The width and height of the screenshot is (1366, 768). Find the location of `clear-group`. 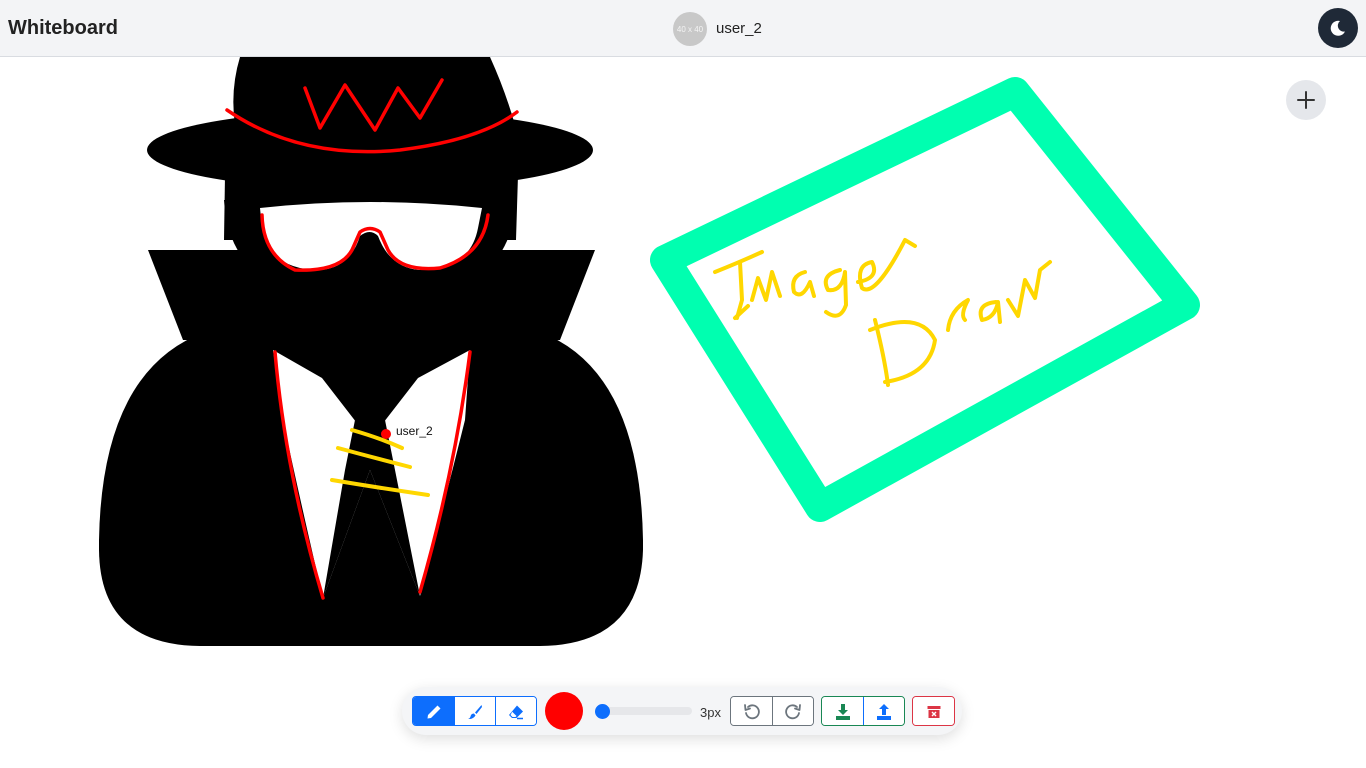

clear-group is located at coordinates (933, 711).